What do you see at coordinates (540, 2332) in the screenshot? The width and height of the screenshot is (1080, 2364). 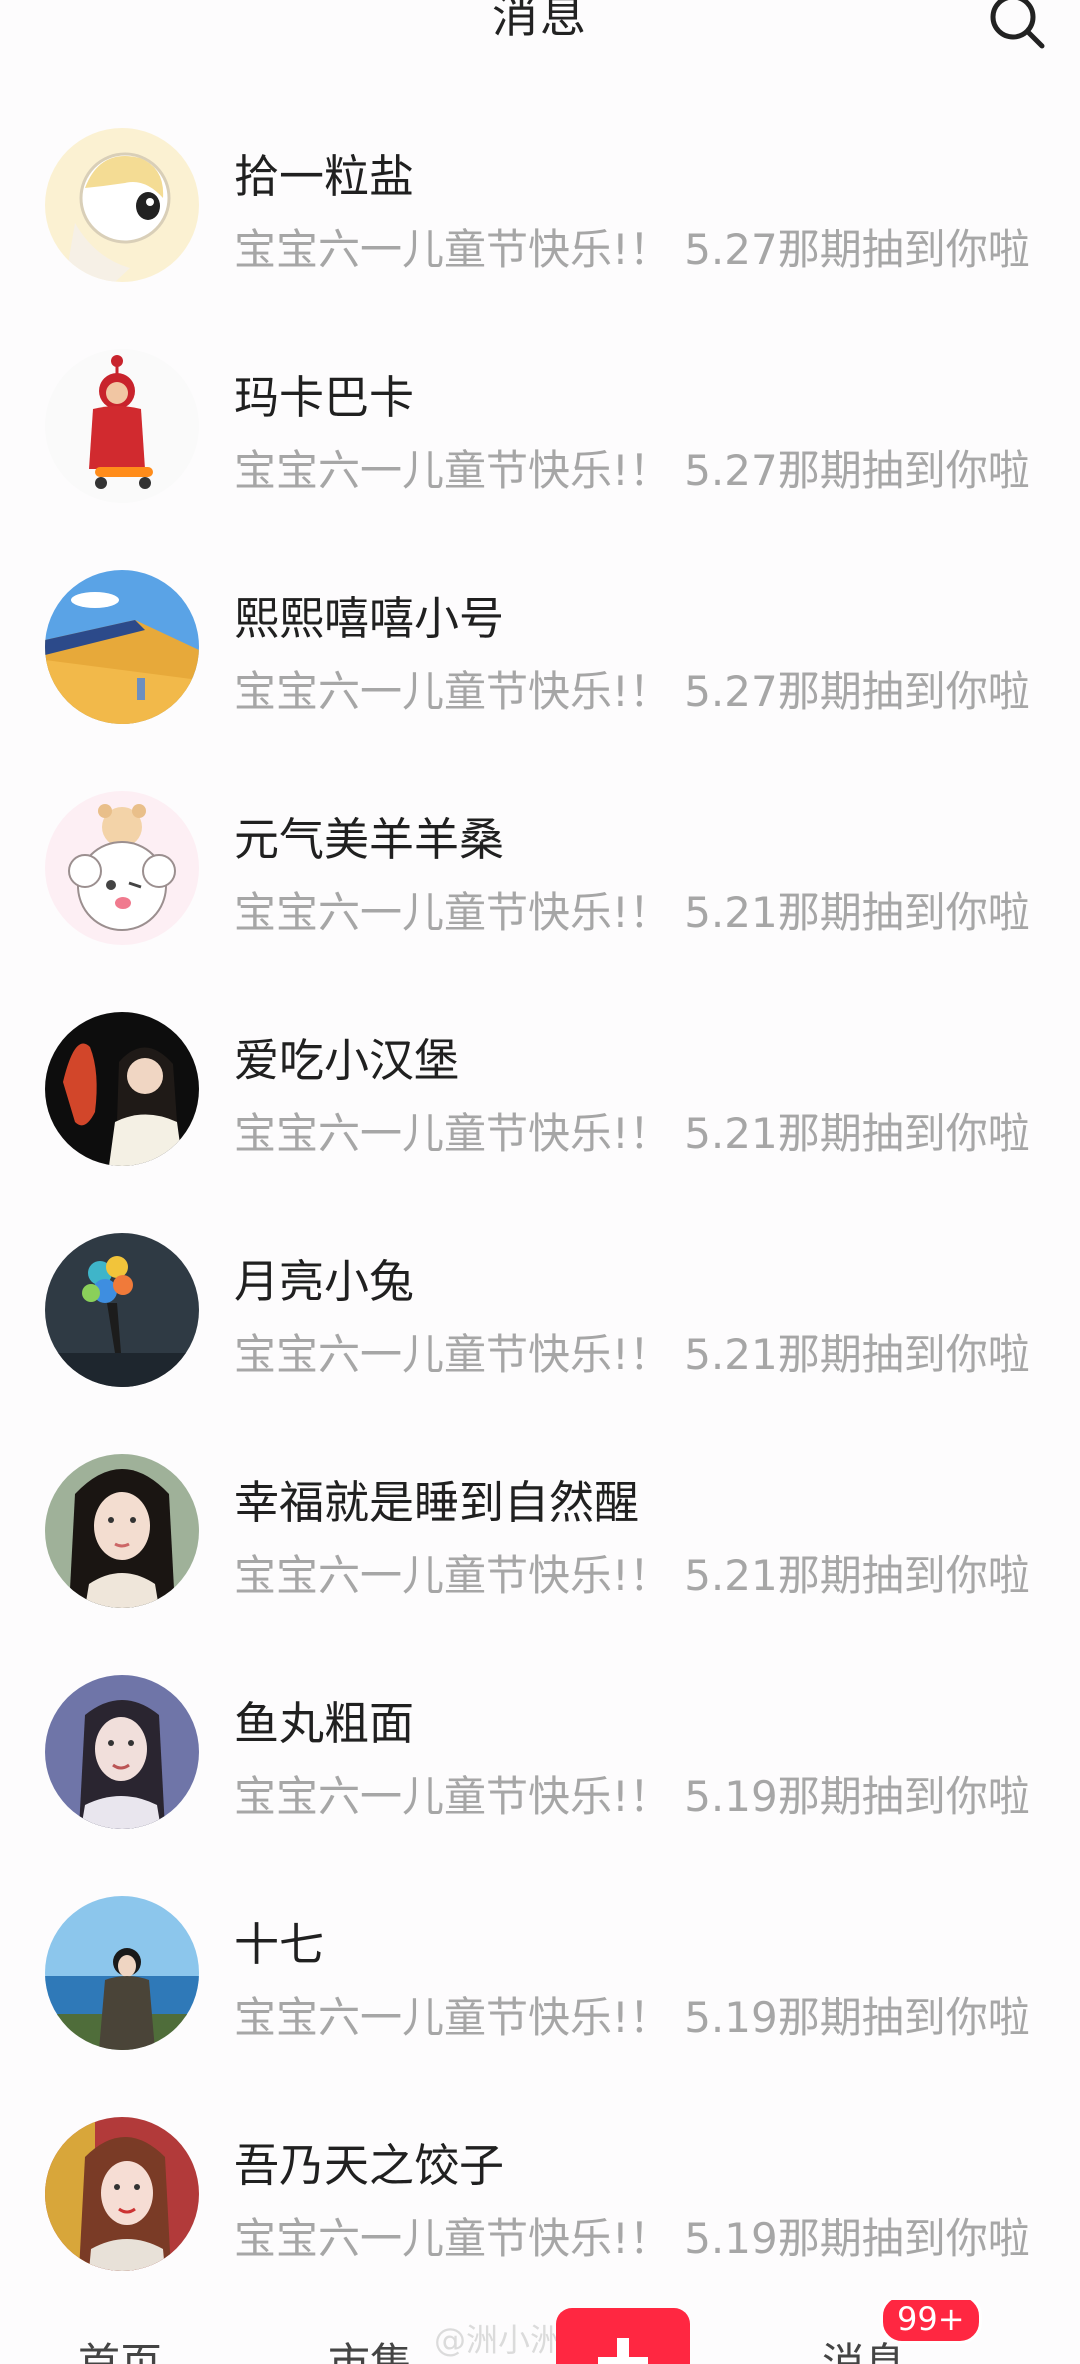 I see `bottom-tab-bar: 首页 市集 消息 99+` at bounding box center [540, 2332].